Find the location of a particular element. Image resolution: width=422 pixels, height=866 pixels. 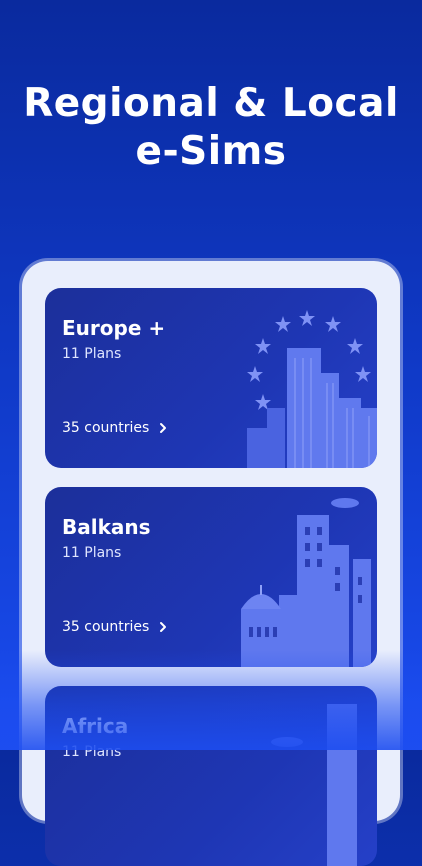

europe-city-illustration is located at coordinates (312, 389).